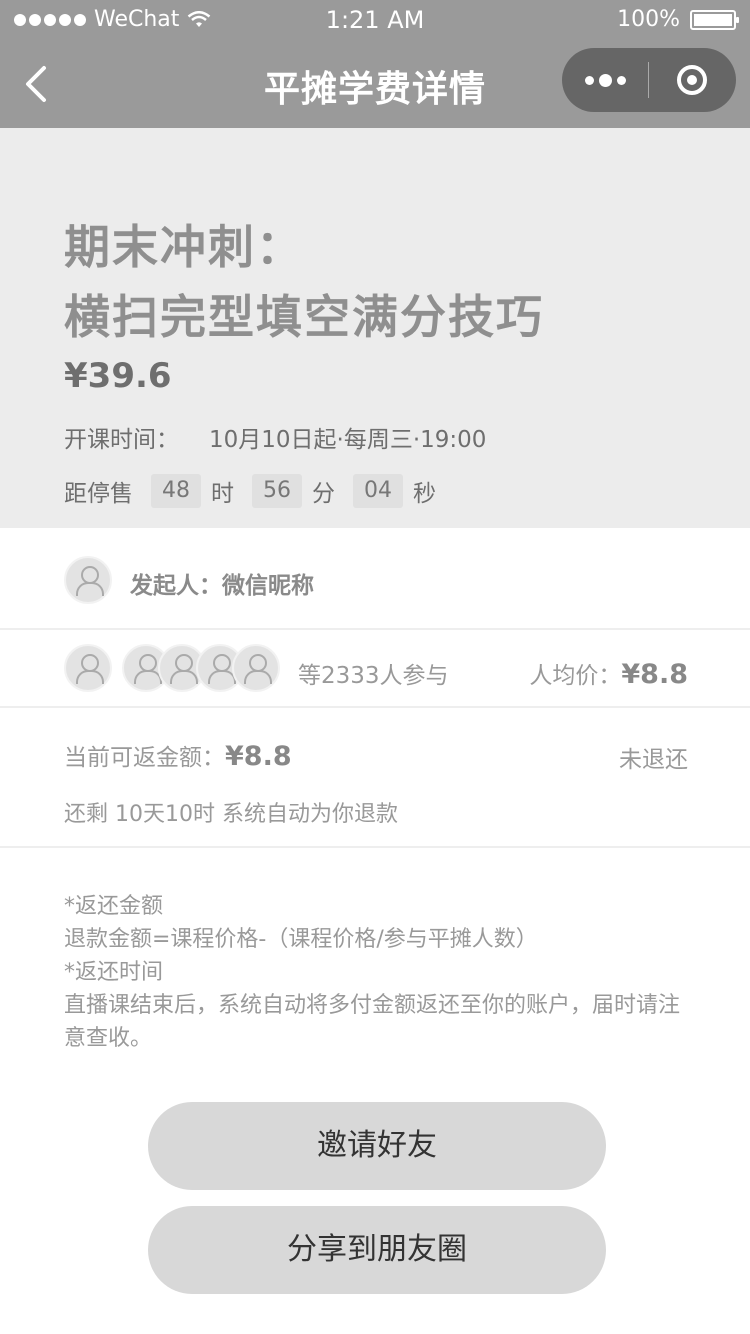 The height and width of the screenshot is (1334, 750). What do you see at coordinates (114, 906) in the screenshot?
I see `notes-line: *返还金额` at bounding box center [114, 906].